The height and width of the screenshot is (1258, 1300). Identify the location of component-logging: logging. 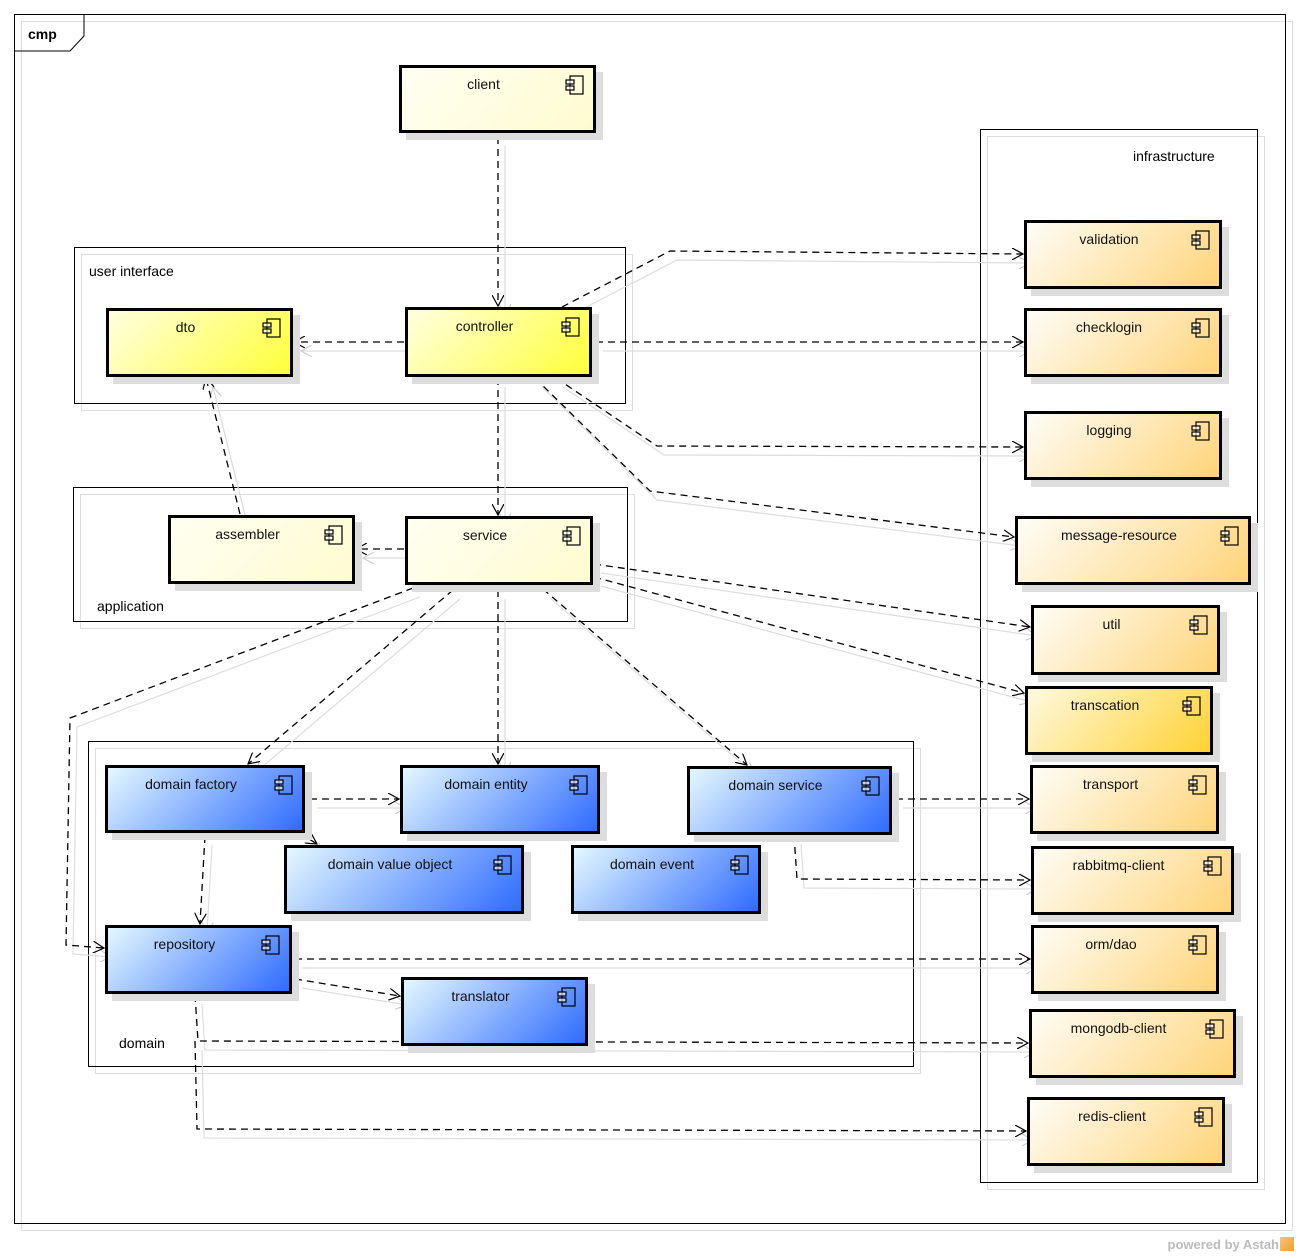
(1123, 445).